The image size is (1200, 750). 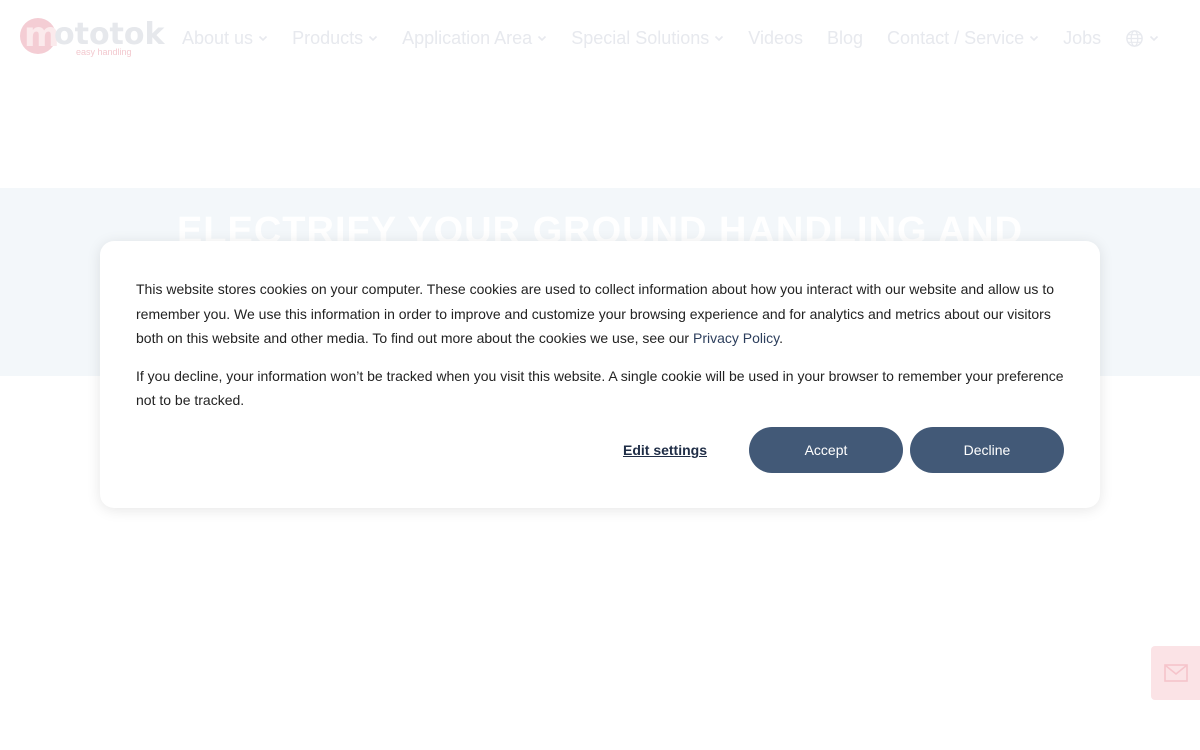 What do you see at coordinates (218, 38) in the screenshot?
I see `nav-label: About us` at bounding box center [218, 38].